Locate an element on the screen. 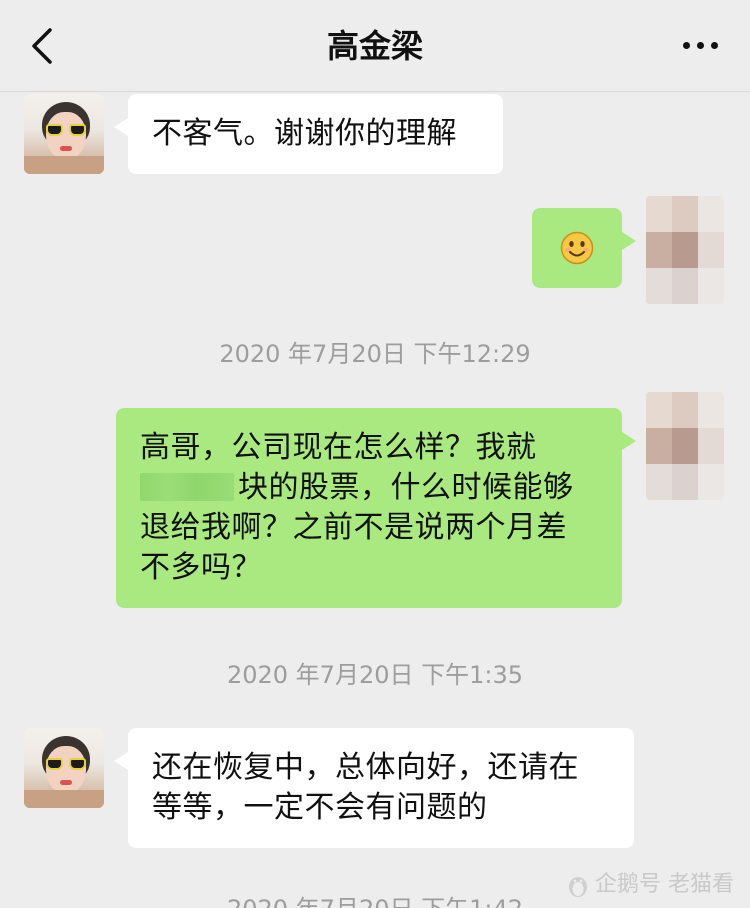 The height and width of the screenshot is (908, 750). received-message: 还在恢复中，总体向好，还请在 等等，一定不会有问题的 is located at coordinates (374, 788).